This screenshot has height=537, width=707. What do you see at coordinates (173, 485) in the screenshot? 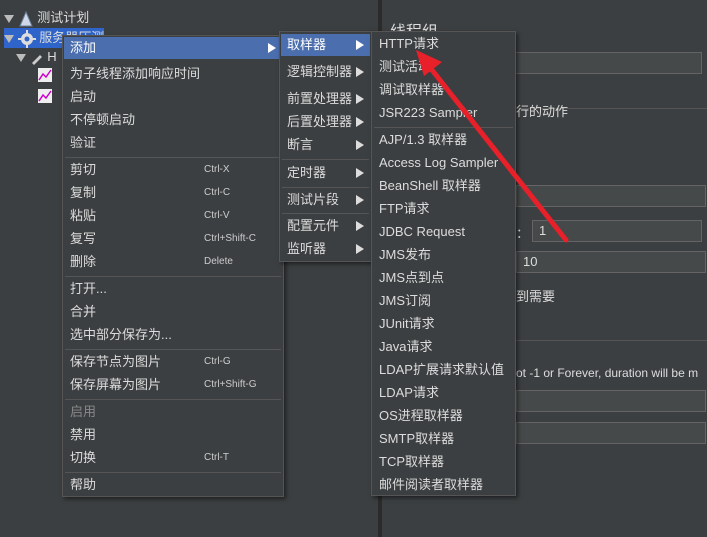
I see `menu-item-help: 帮助` at bounding box center [173, 485].